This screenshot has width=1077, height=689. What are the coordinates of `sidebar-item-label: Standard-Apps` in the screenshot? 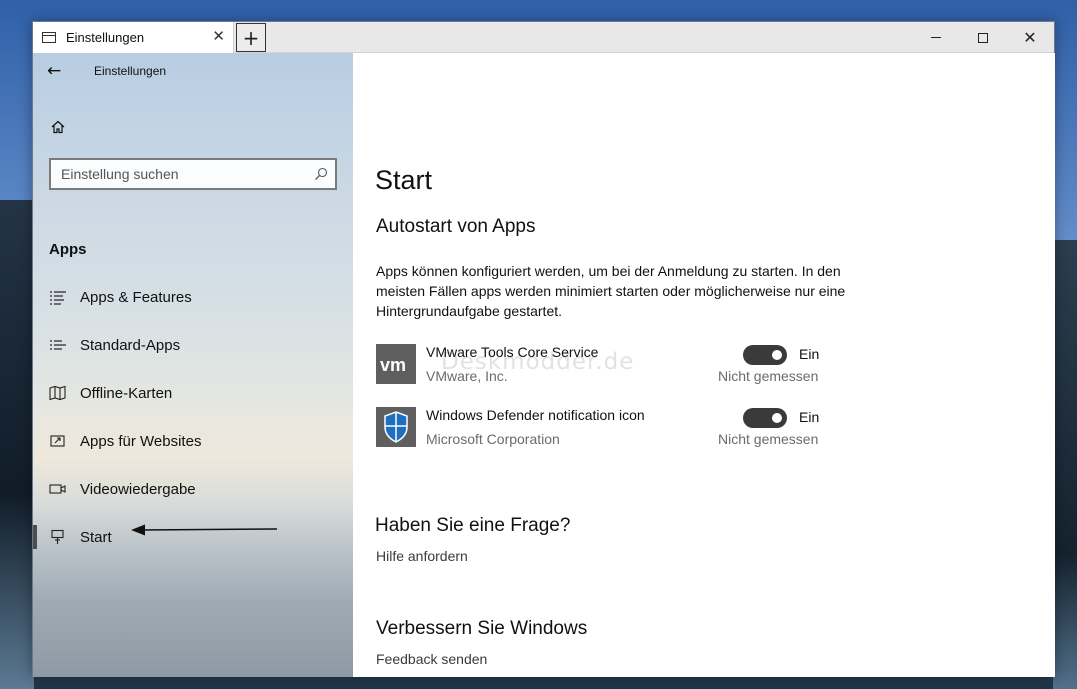 It's located at (130, 345).